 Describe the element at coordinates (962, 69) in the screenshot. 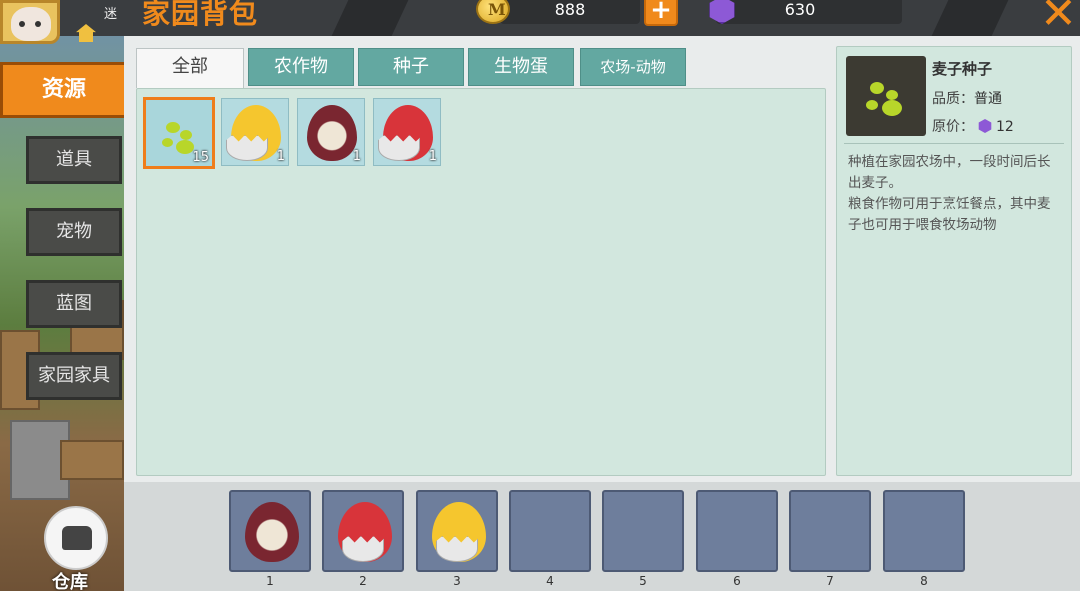

I see `detail-item-name: 麦子种子` at that location.